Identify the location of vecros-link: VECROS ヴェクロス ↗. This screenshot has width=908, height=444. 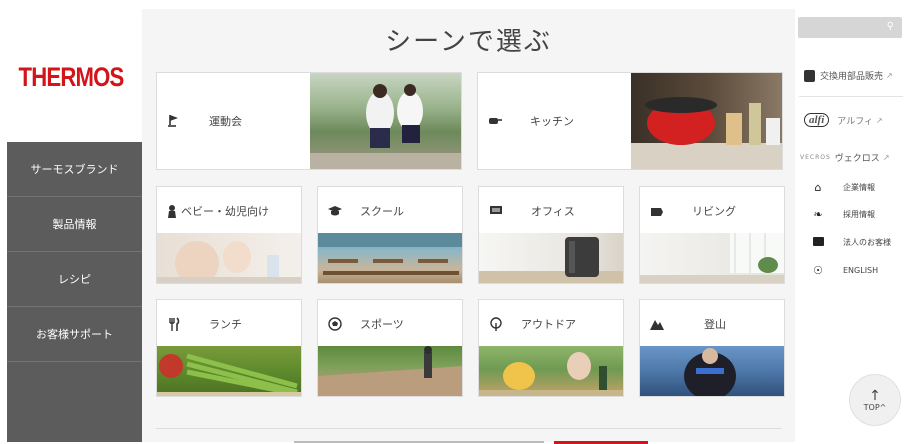
(845, 157).